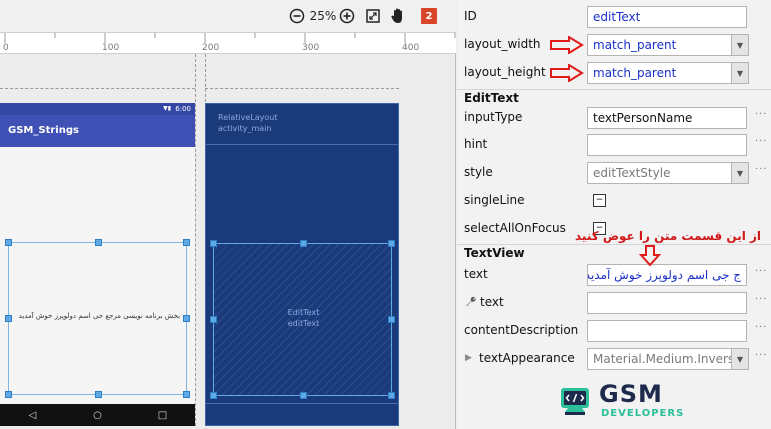 The image size is (771, 429). I want to click on zoom-in-button, so click(347, 16).